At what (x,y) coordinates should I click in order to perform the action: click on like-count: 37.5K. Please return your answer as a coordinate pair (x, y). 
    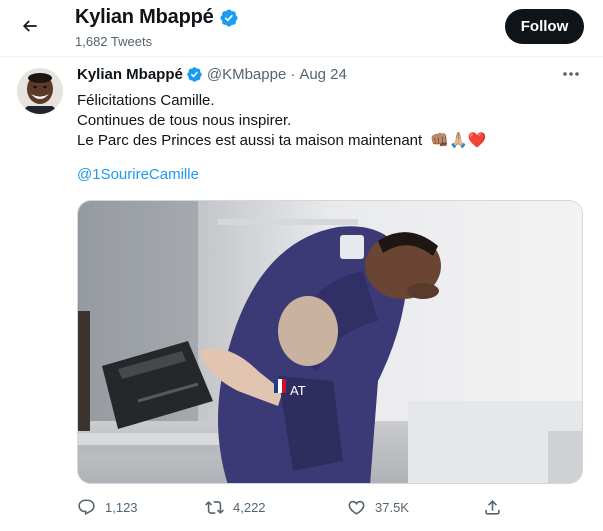
    Looking at the image, I should click on (392, 507).